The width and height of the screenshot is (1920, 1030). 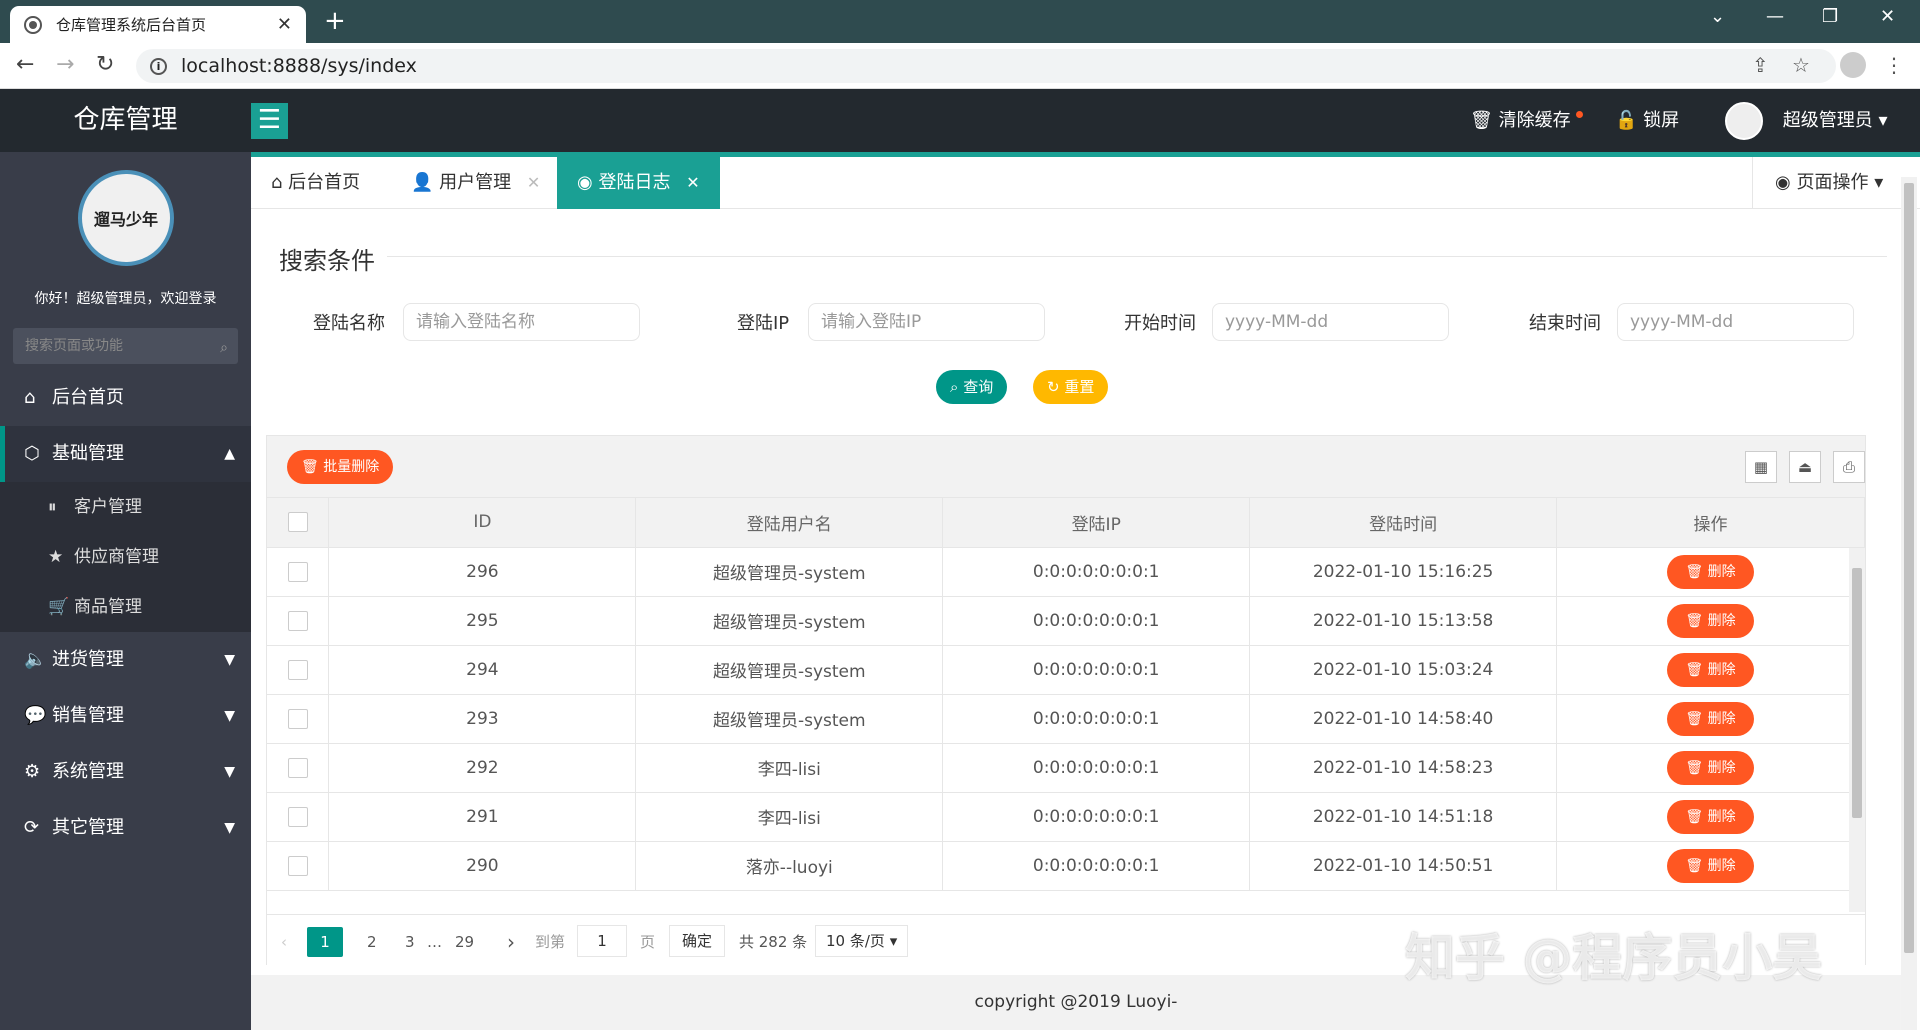 I want to click on back-icon: ←, so click(x=25, y=64).